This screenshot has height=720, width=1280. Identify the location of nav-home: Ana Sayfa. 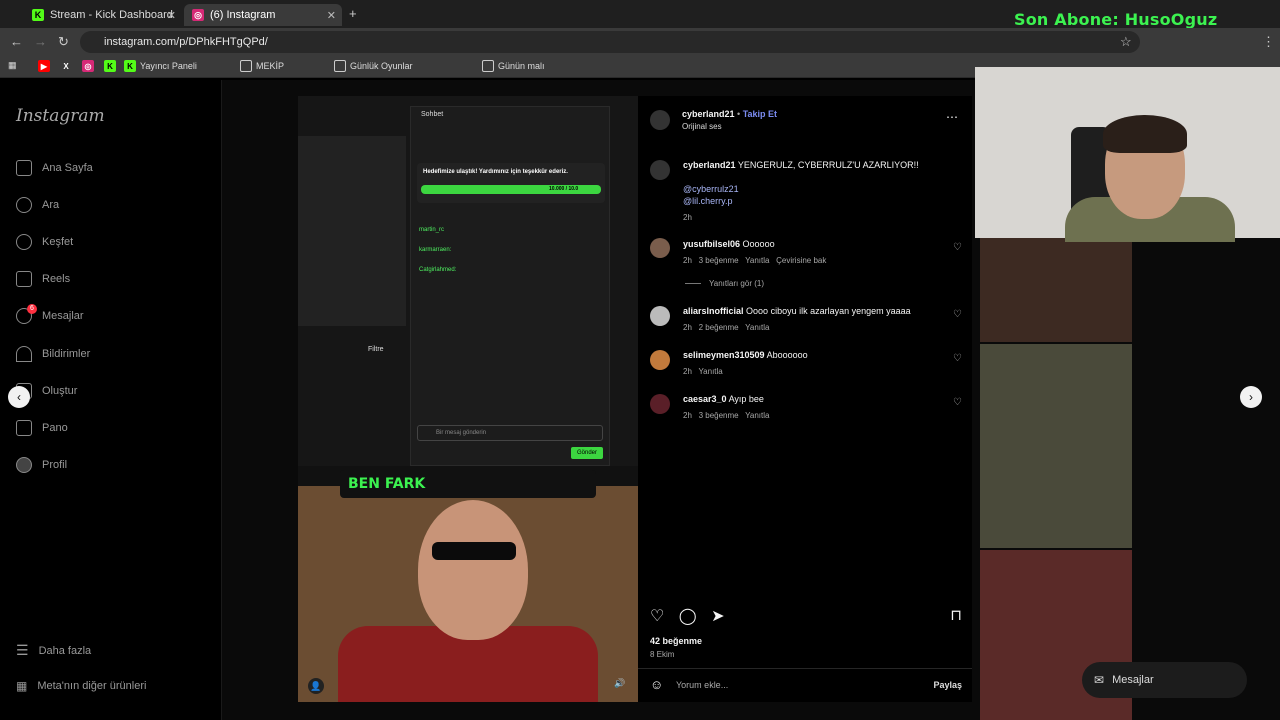
(54, 168).